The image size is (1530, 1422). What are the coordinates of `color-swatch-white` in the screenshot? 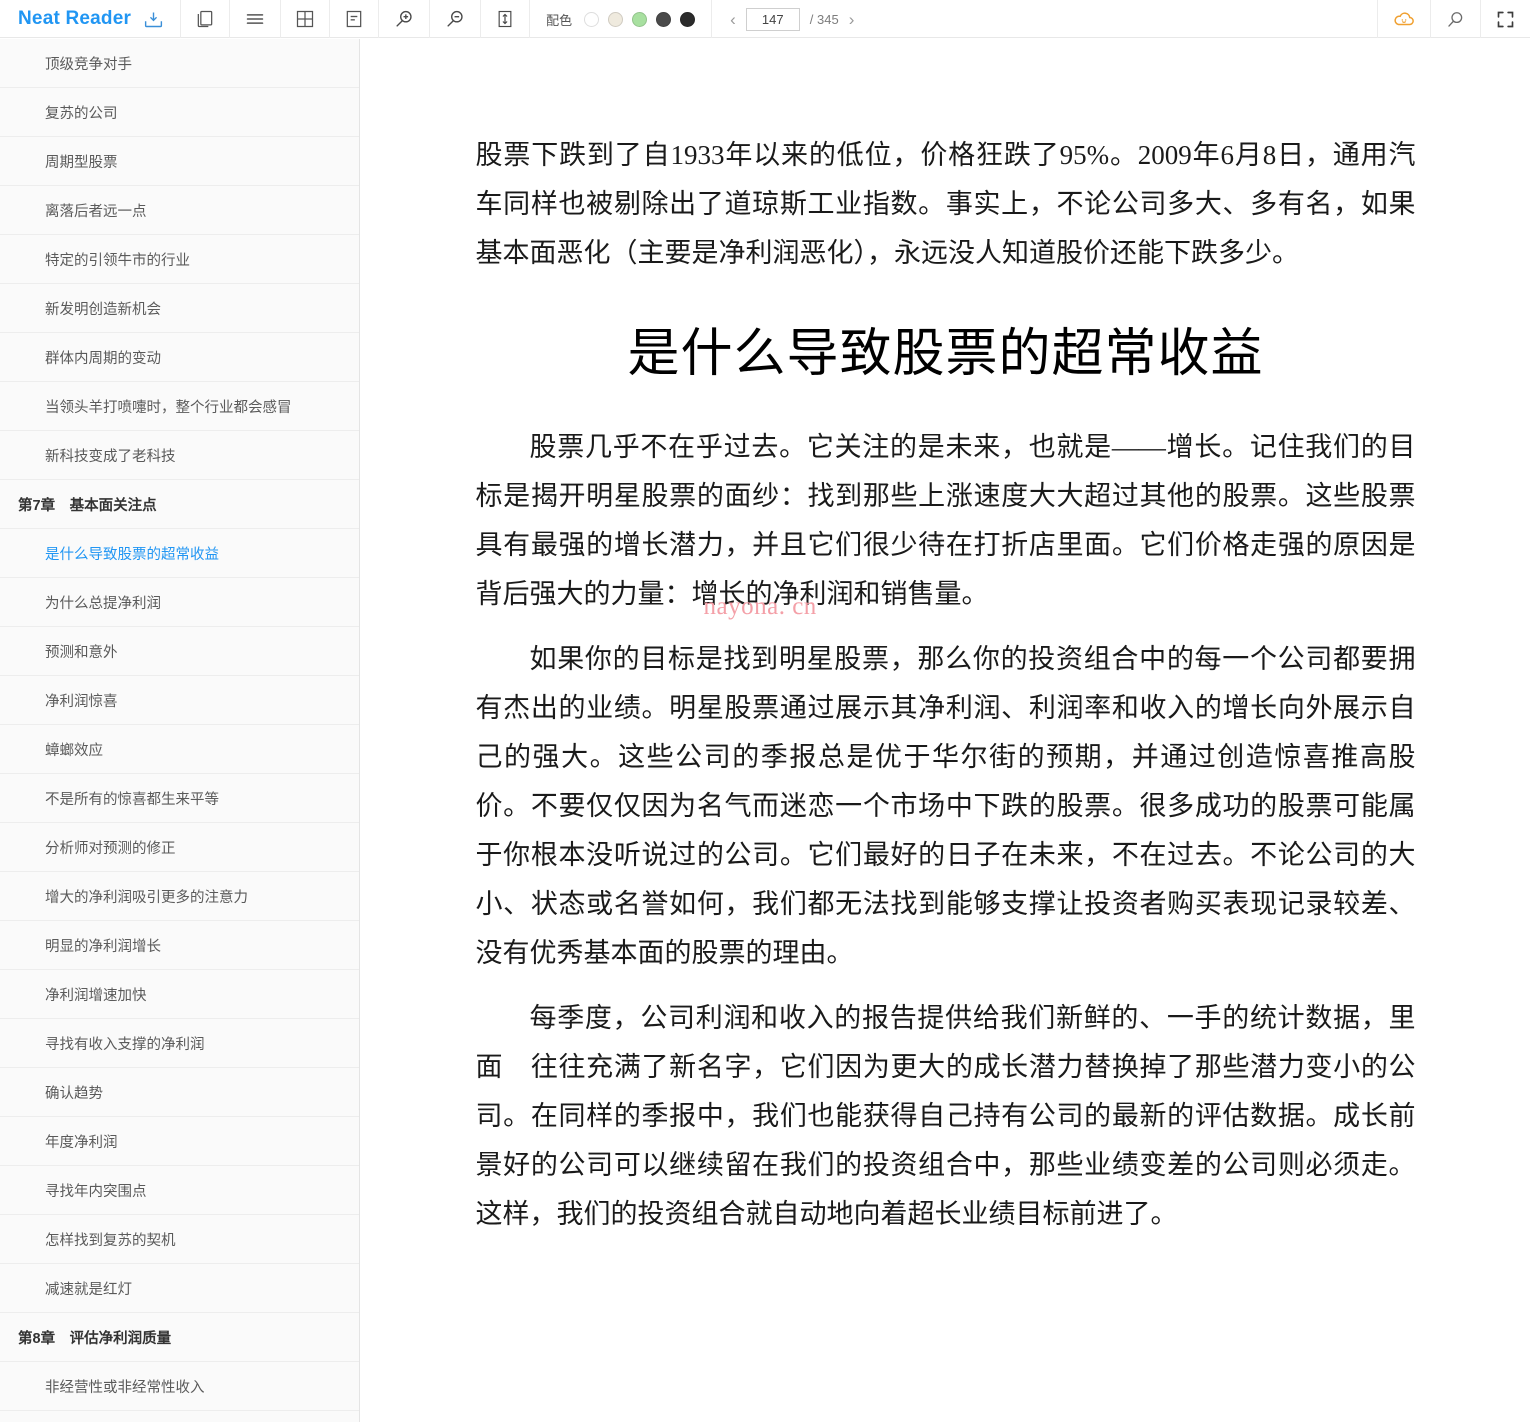 It's located at (592, 19).